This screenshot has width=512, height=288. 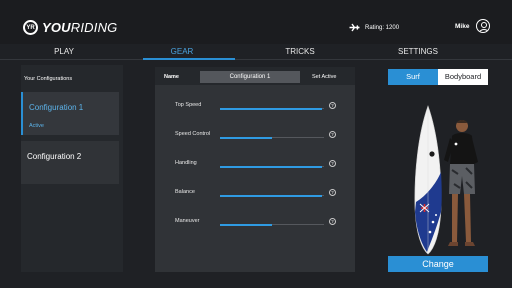 What do you see at coordinates (418, 51) in the screenshot?
I see `tab-settings: SETTINGS` at bounding box center [418, 51].